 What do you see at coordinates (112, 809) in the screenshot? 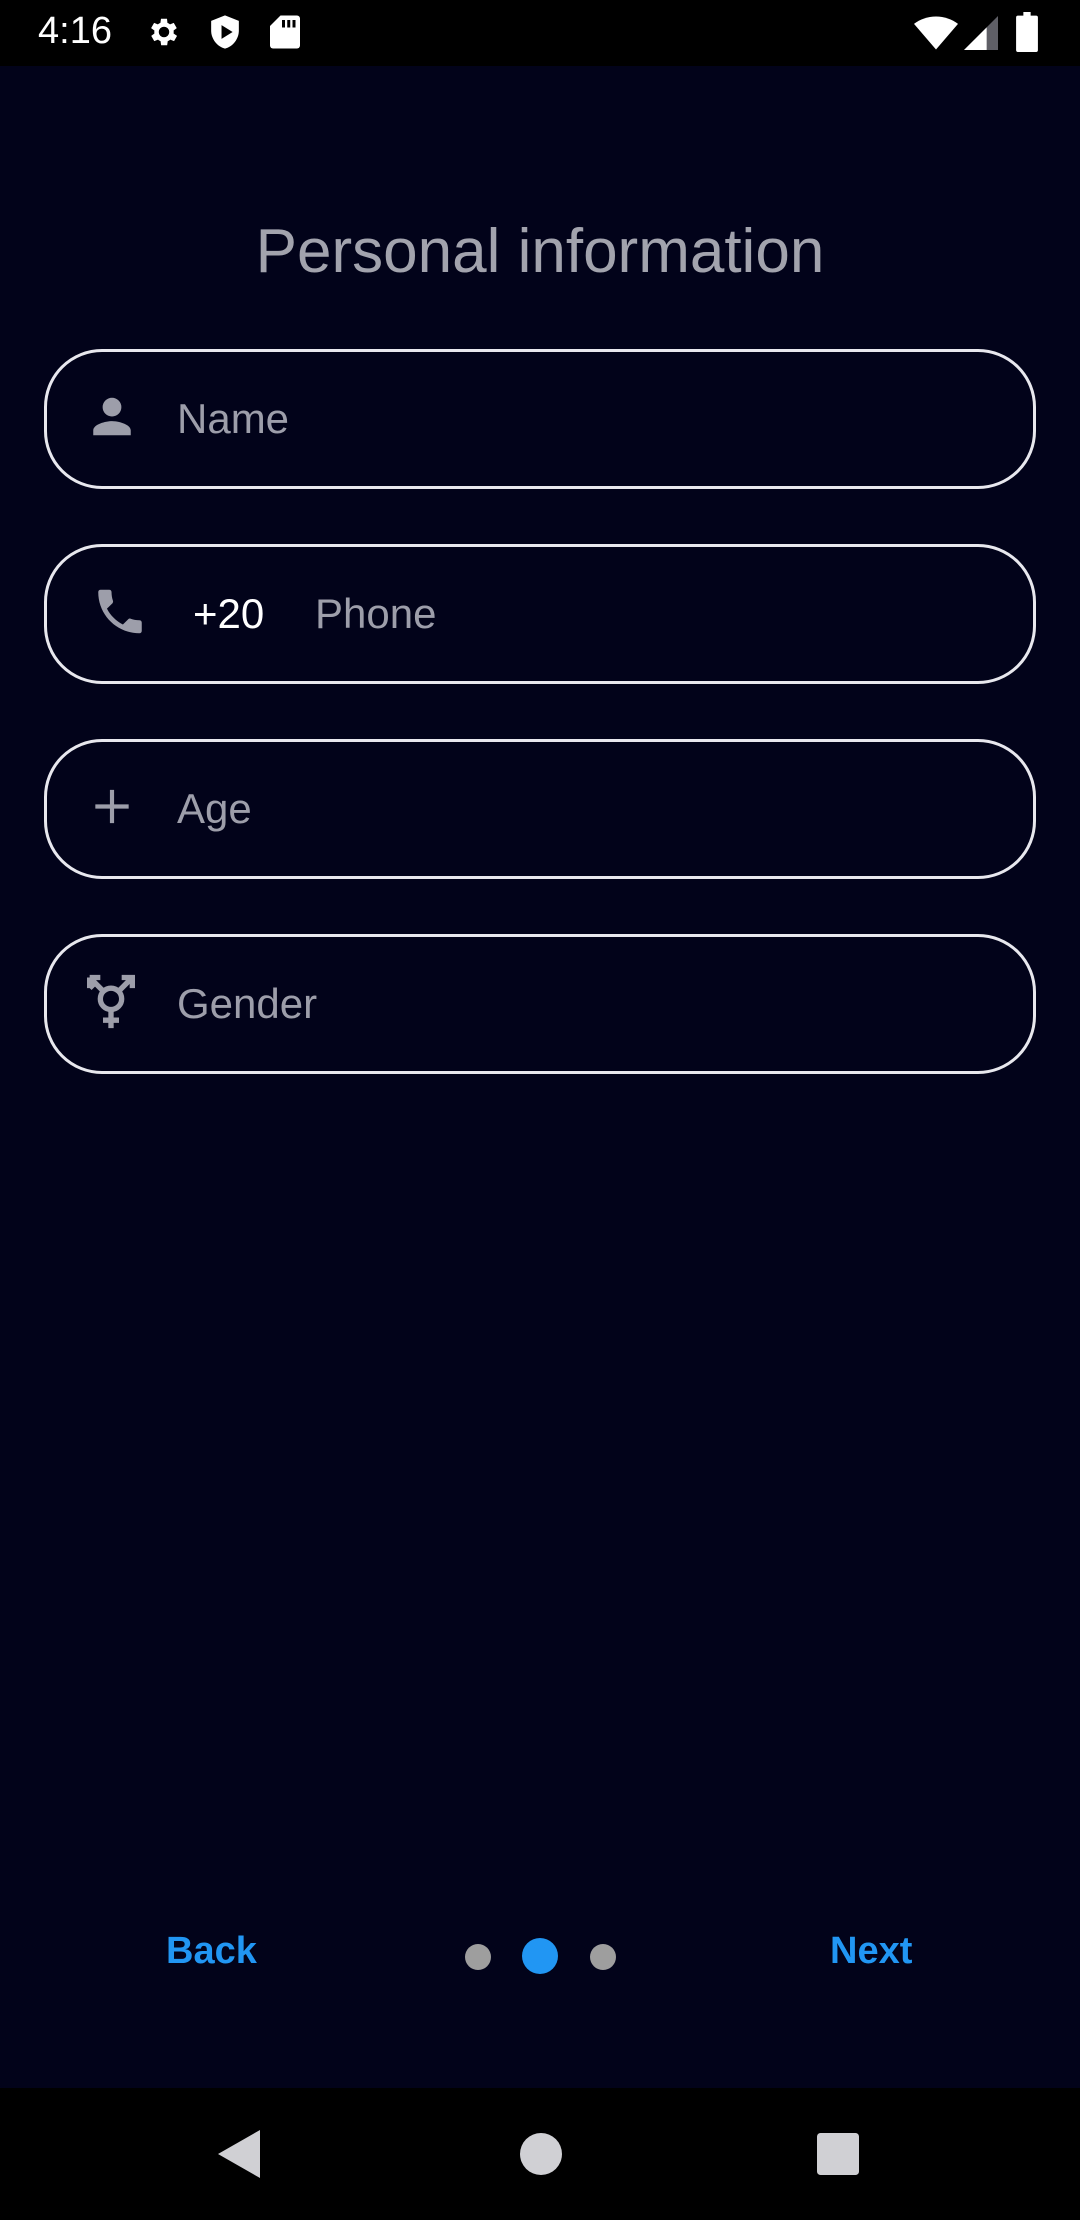
I see `plus-icon` at bounding box center [112, 809].